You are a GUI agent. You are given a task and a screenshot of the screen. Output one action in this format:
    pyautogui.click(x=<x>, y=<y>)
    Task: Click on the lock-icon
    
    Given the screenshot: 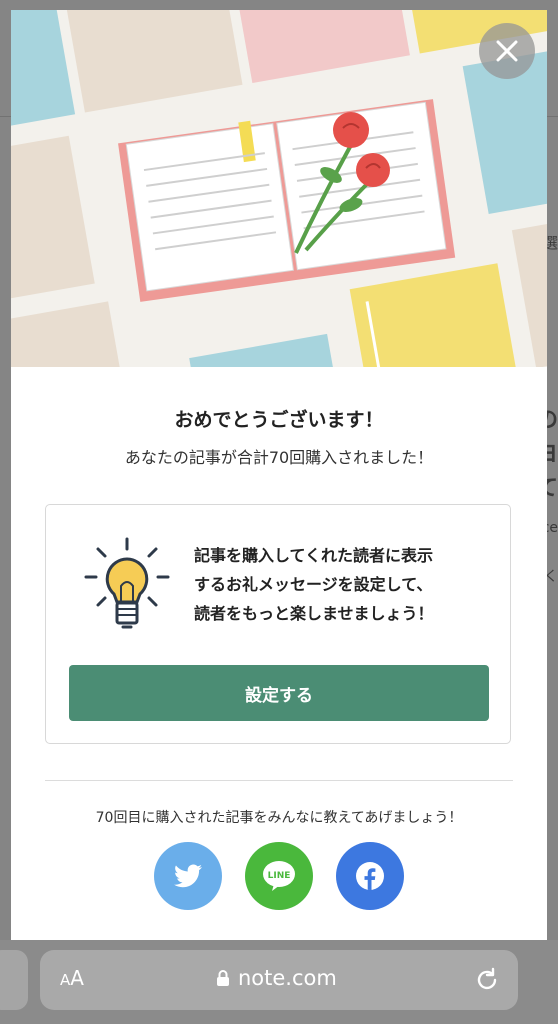 What is the action you would take?
    pyautogui.click(x=223, y=978)
    